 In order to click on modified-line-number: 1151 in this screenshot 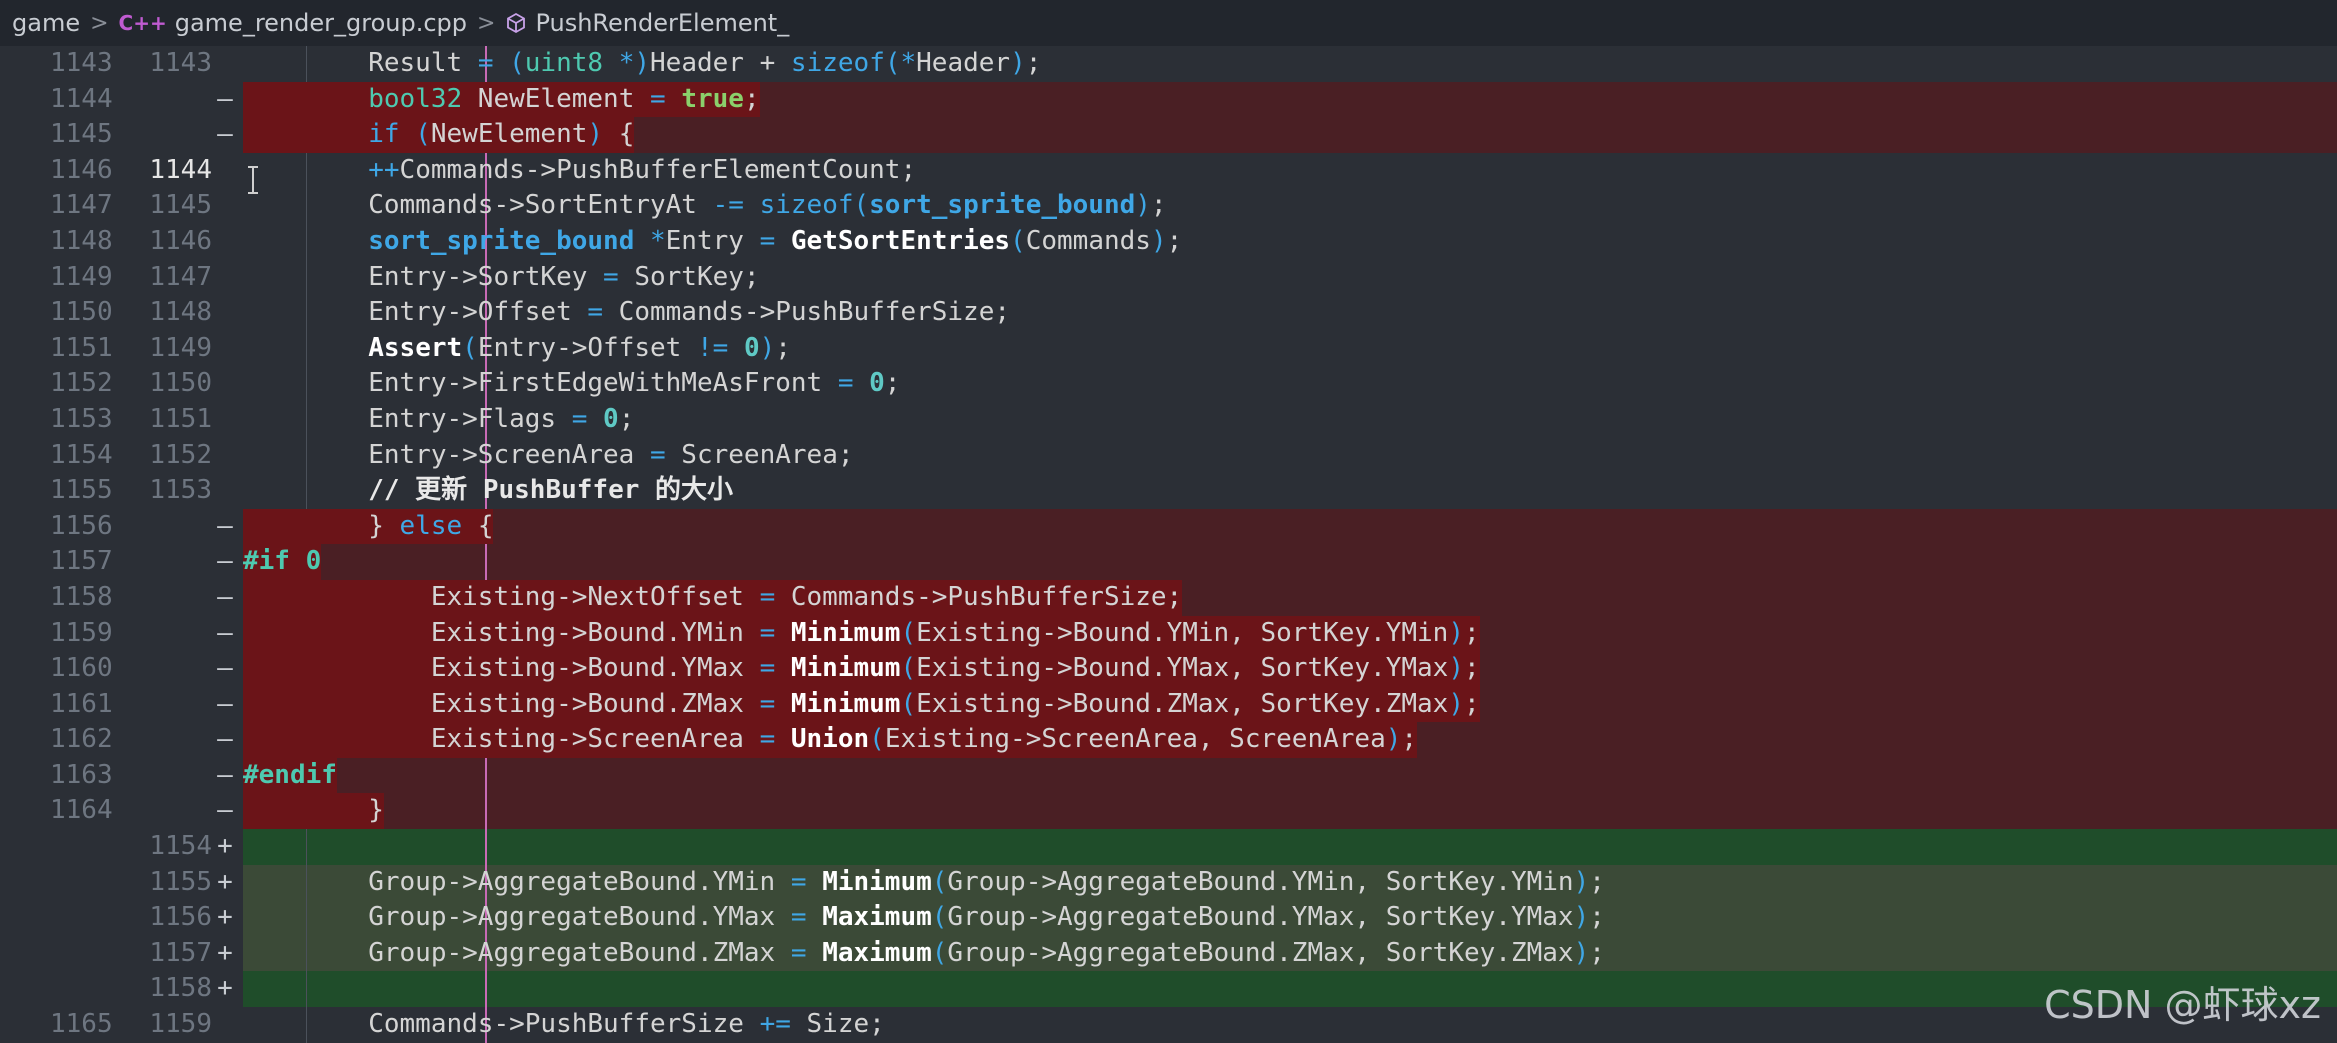, I will do `click(180, 418)`.